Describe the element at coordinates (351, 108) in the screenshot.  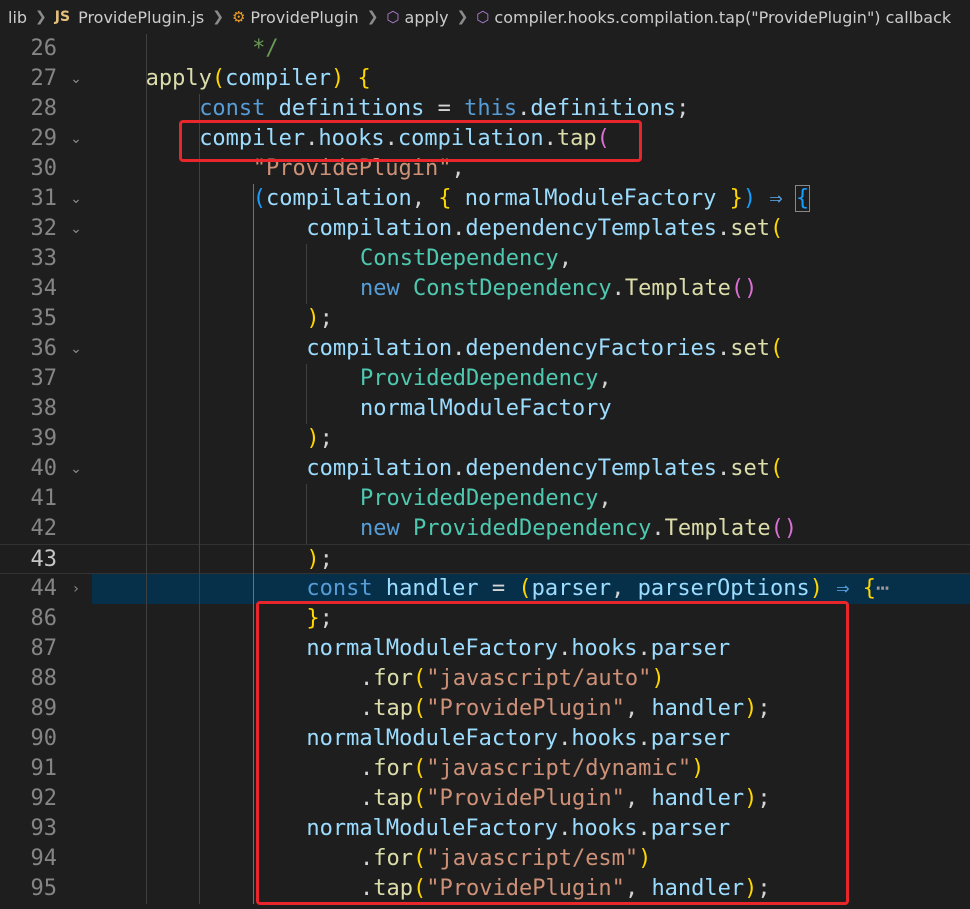
I see `code-token: definitions` at that location.